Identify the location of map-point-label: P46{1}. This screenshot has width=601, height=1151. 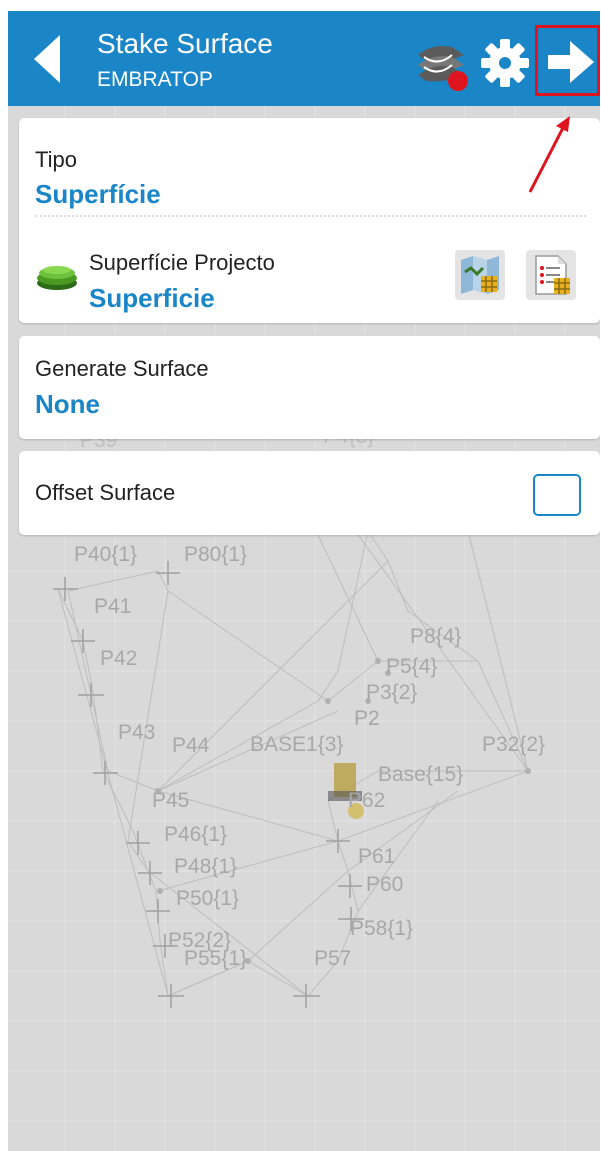
(195, 834).